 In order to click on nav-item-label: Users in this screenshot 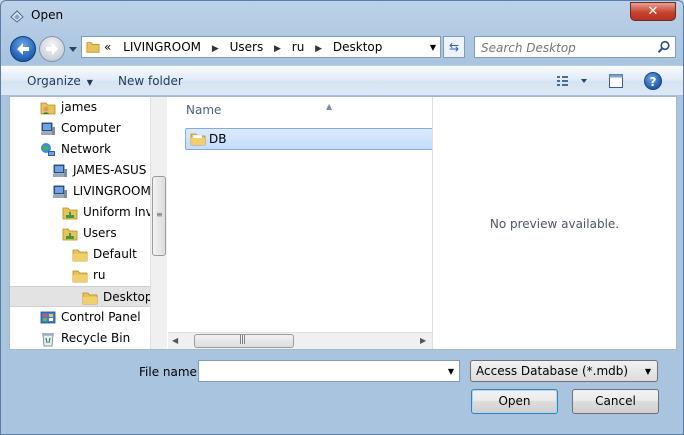, I will do `click(100, 233)`.